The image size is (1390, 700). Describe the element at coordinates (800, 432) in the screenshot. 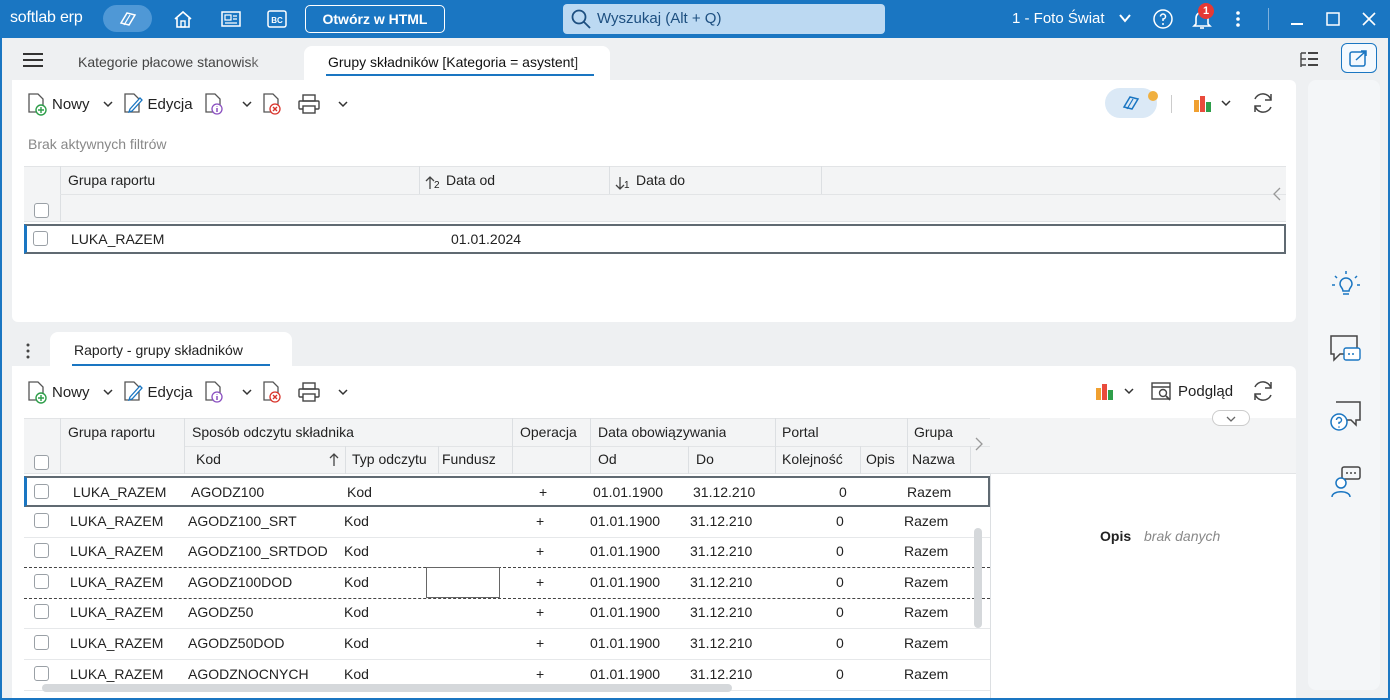

I see `column-header-portal: Portal` at that location.